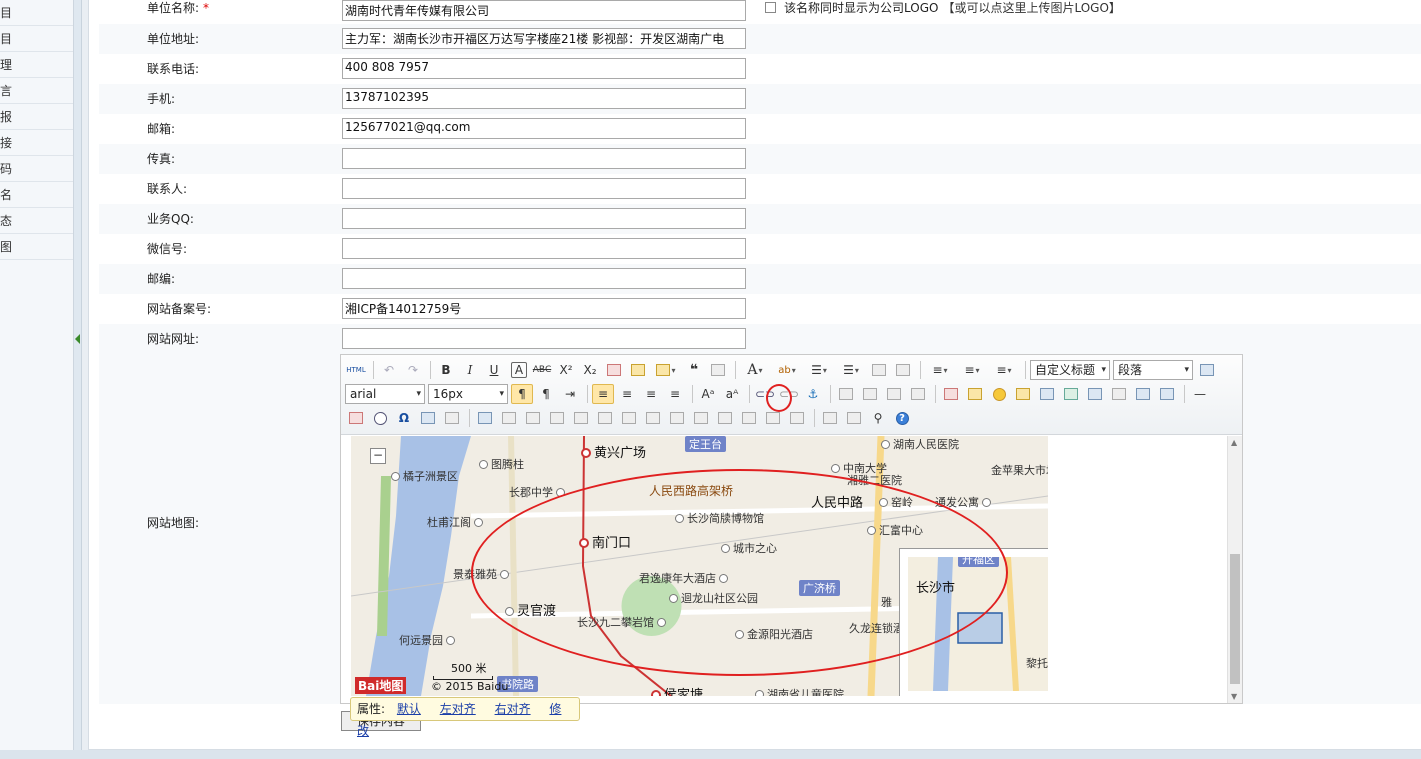 This screenshot has height=759, width=1421. What do you see at coordinates (1153, 370) in the screenshot?
I see `paragraph-select: 段落` at bounding box center [1153, 370].